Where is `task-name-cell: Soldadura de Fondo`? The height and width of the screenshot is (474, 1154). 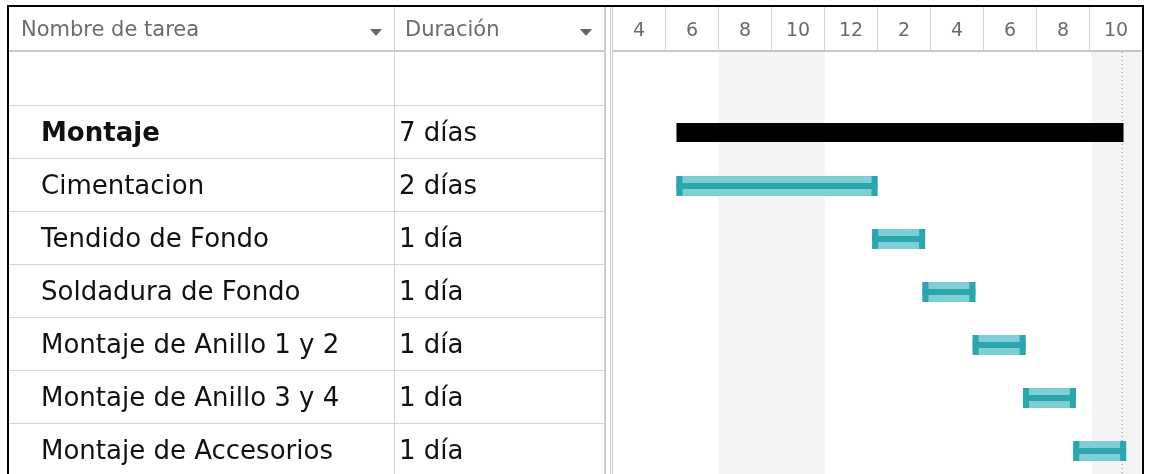 task-name-cell: Soldadura de Fondo is located at coordinates (202, 291).